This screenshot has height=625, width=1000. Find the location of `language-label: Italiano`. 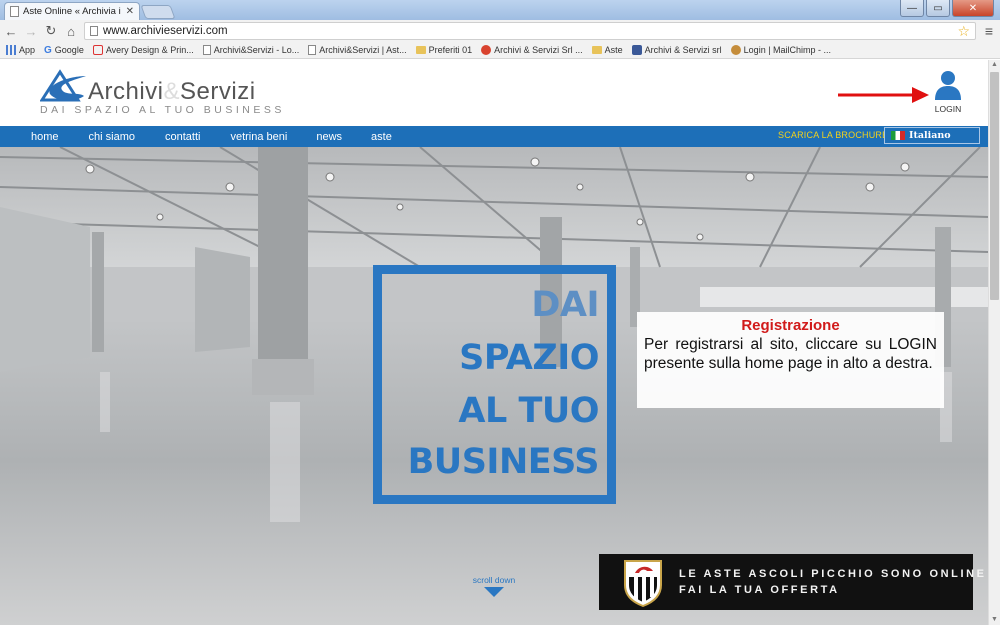

language-label: Italiano is located at coordinates (930, 135).